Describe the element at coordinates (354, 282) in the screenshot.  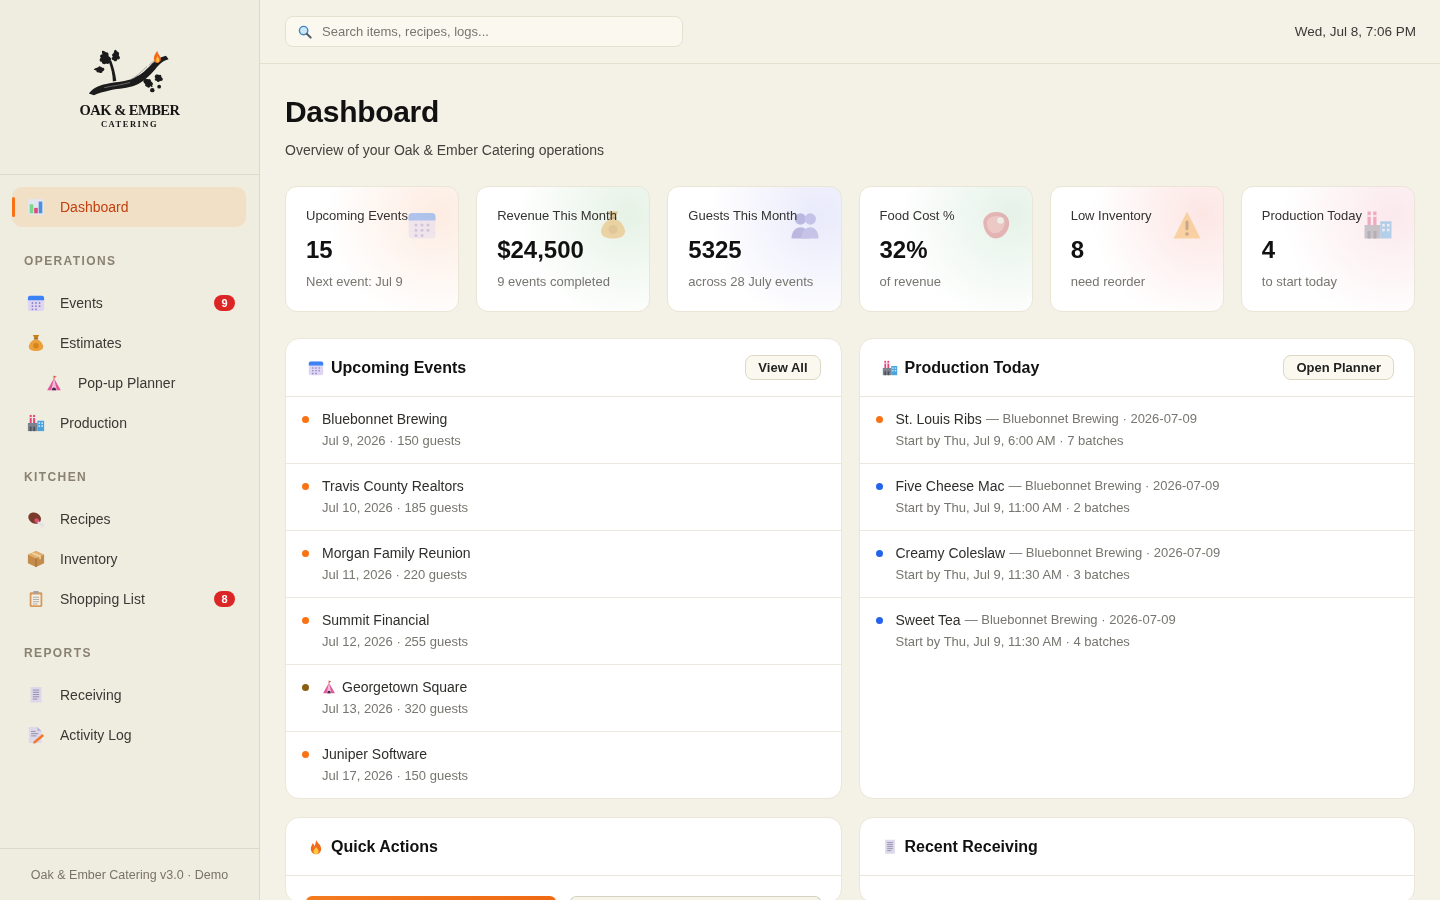
I see `stat-note: Next event: Jul 9` at that location.